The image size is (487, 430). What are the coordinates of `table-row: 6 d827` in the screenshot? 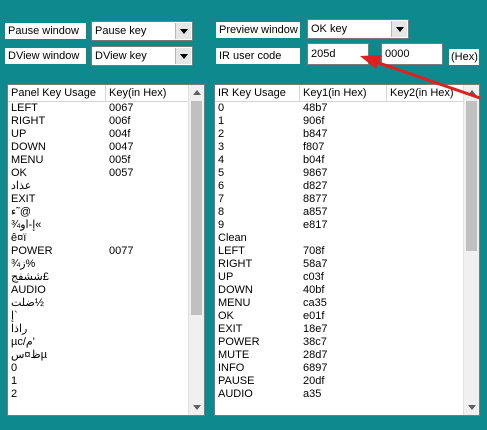 It's located at (347, 186).